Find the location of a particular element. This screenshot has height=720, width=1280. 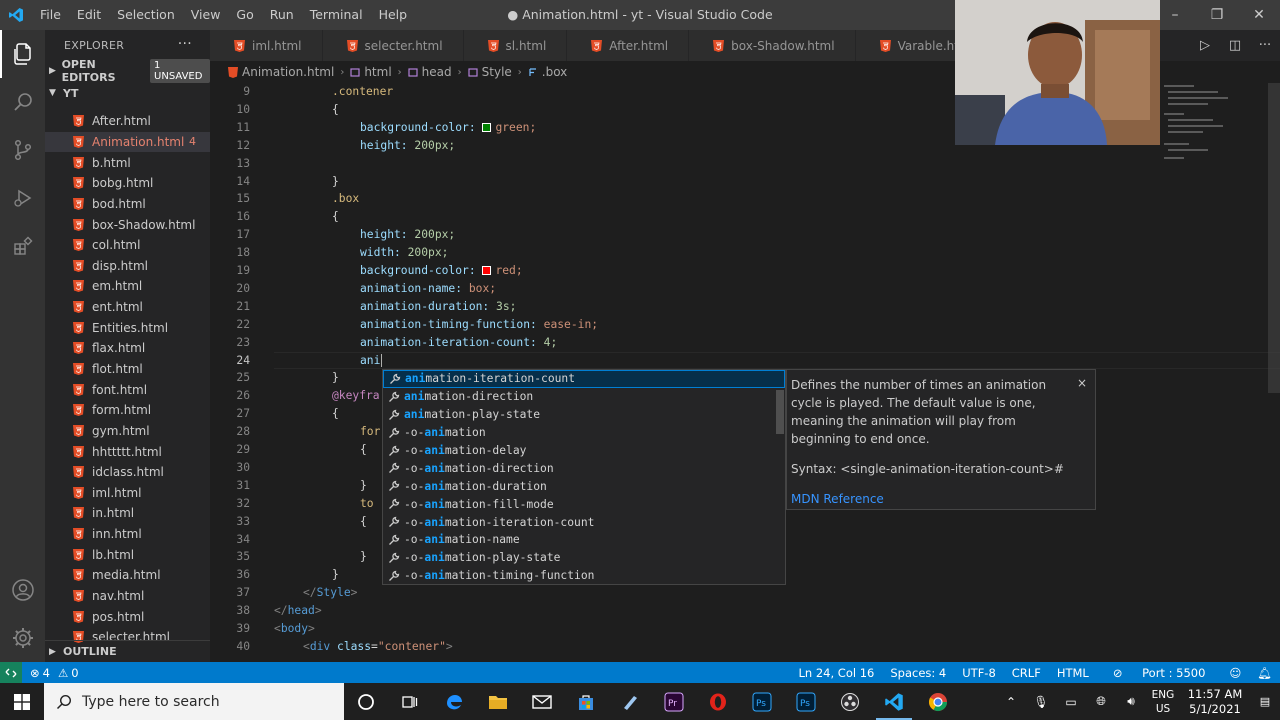

store-icon is located at coordinates (586, 701).